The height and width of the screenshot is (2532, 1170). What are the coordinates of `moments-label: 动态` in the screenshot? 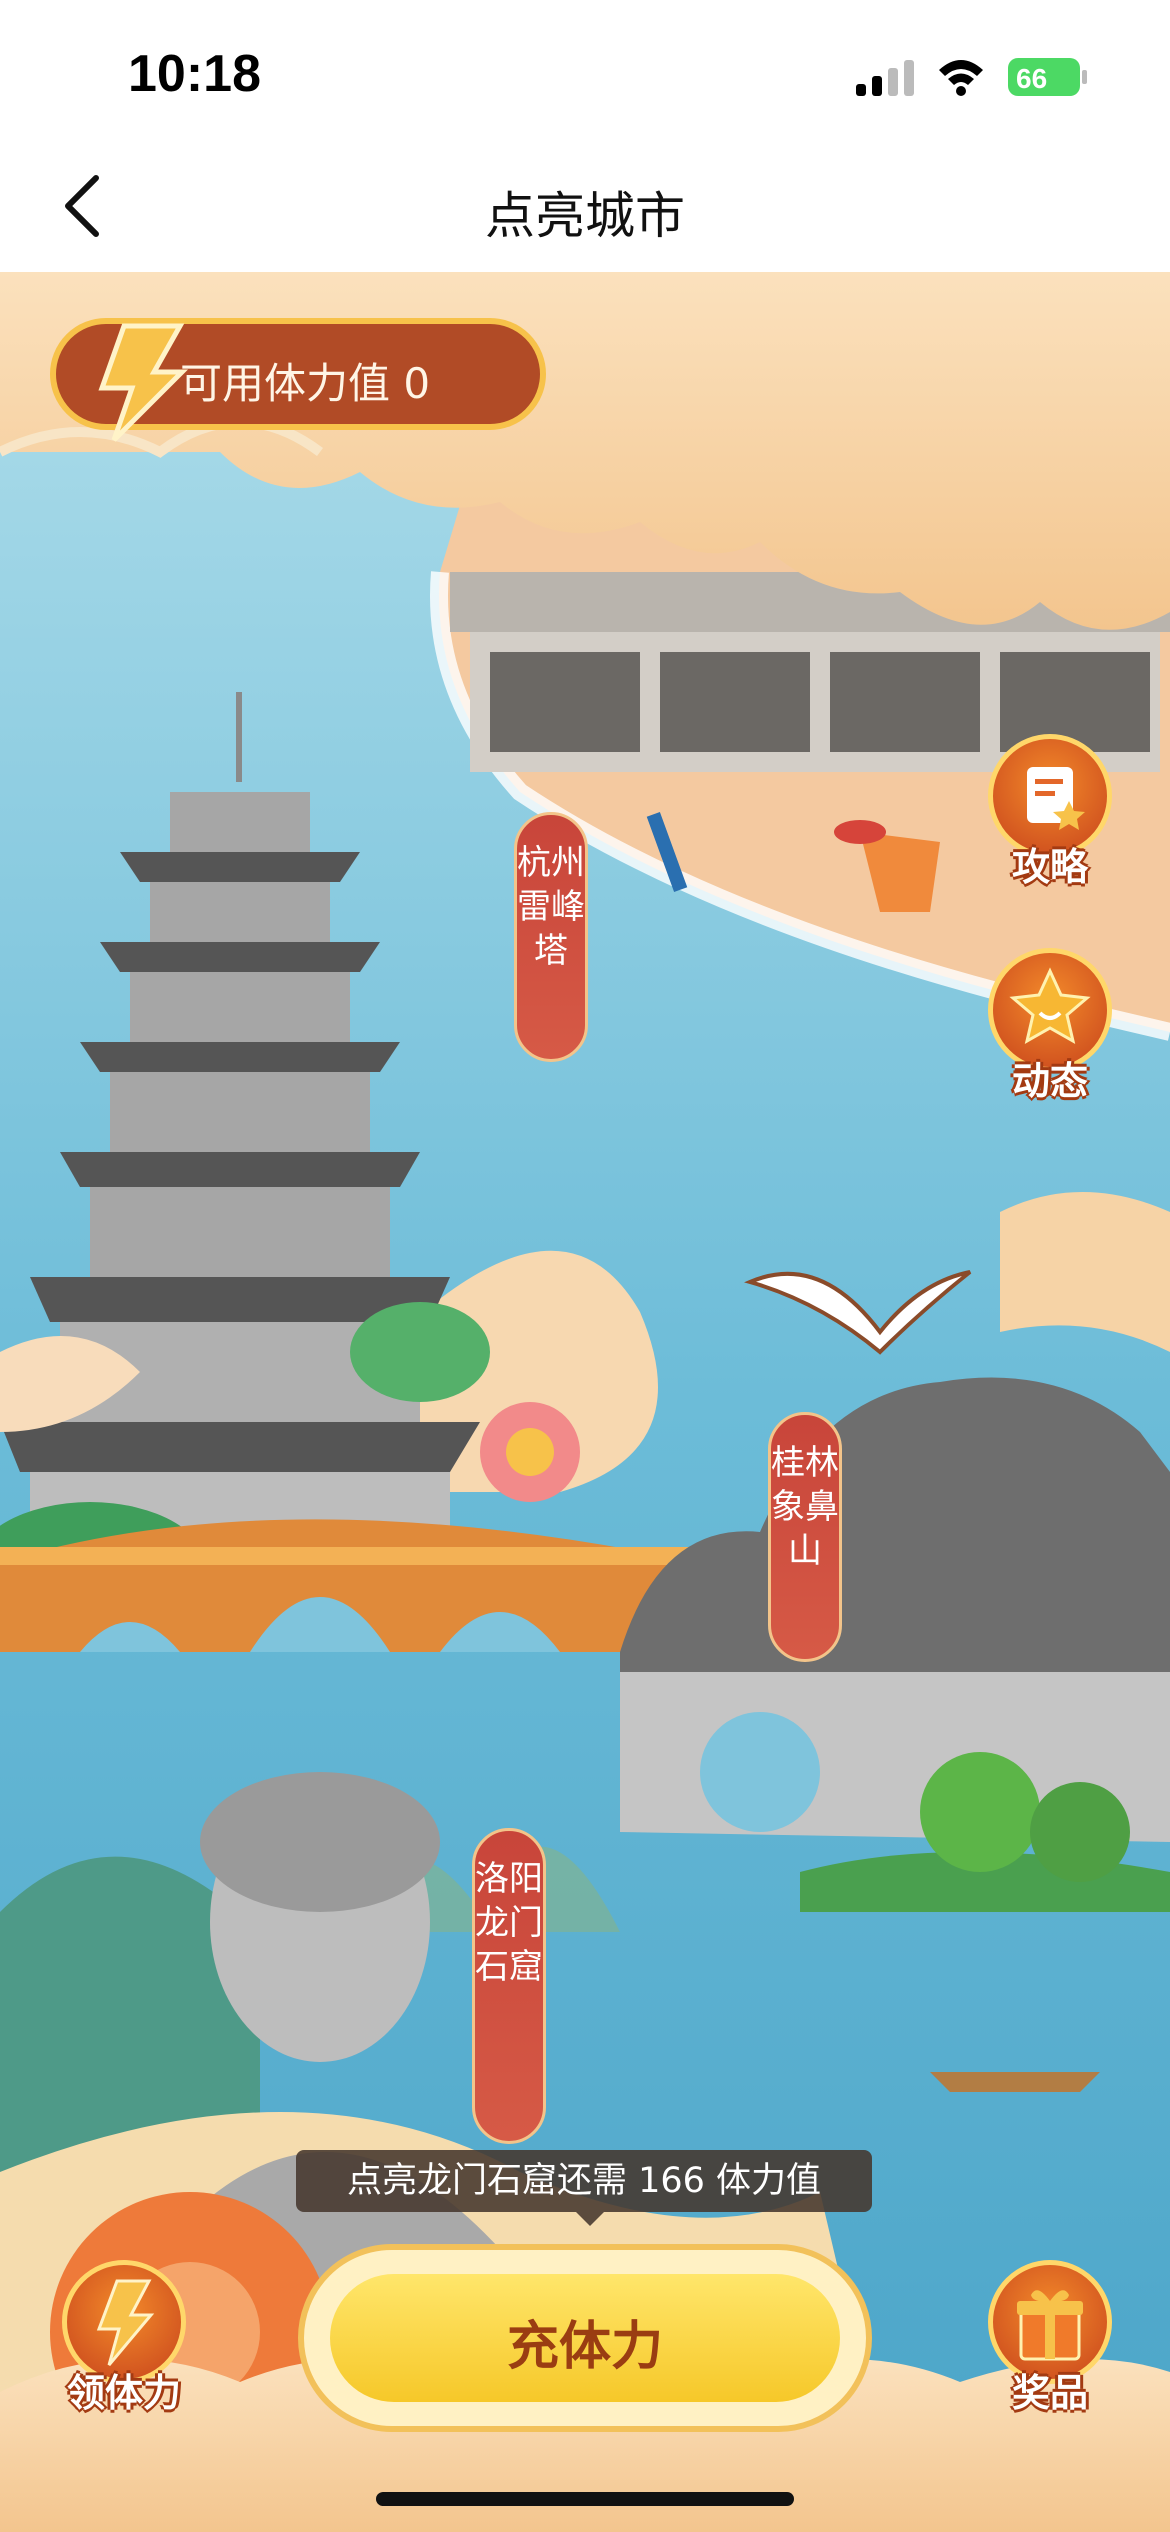 It's located at (1049, 1081).